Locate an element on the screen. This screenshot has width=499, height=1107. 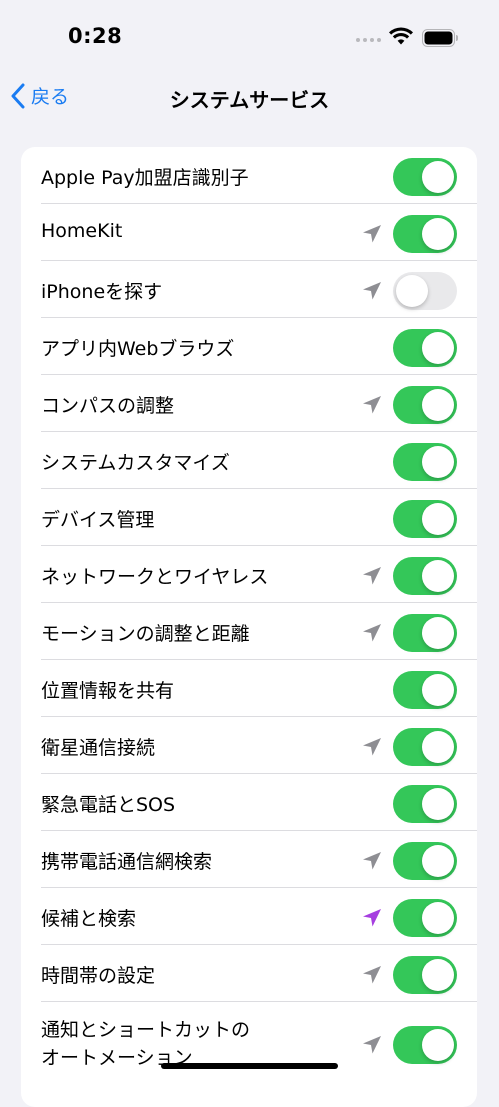
service-row: モーションの調整と距離 is located at coordinates (249, 631).